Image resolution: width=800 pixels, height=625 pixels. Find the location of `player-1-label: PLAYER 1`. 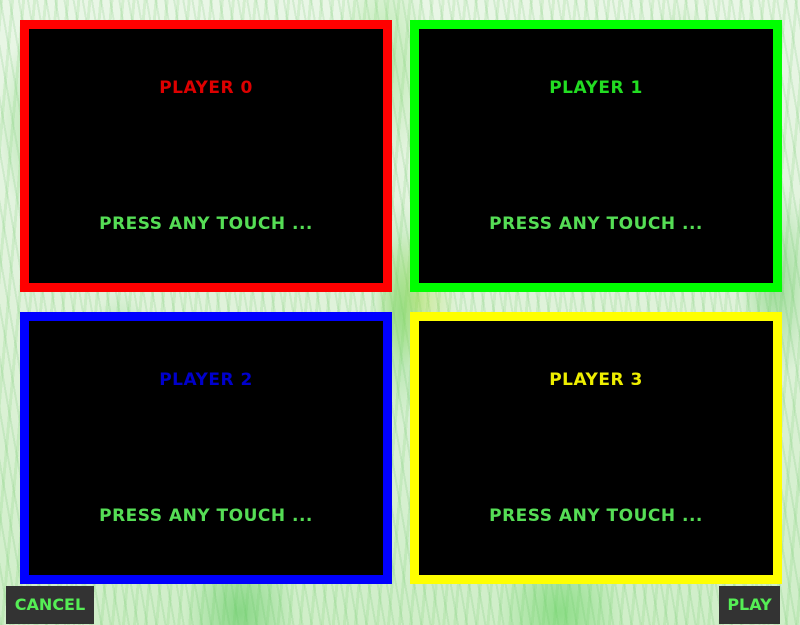

player-1-label: PLAYER 1 is located at coordinates (596, 88).